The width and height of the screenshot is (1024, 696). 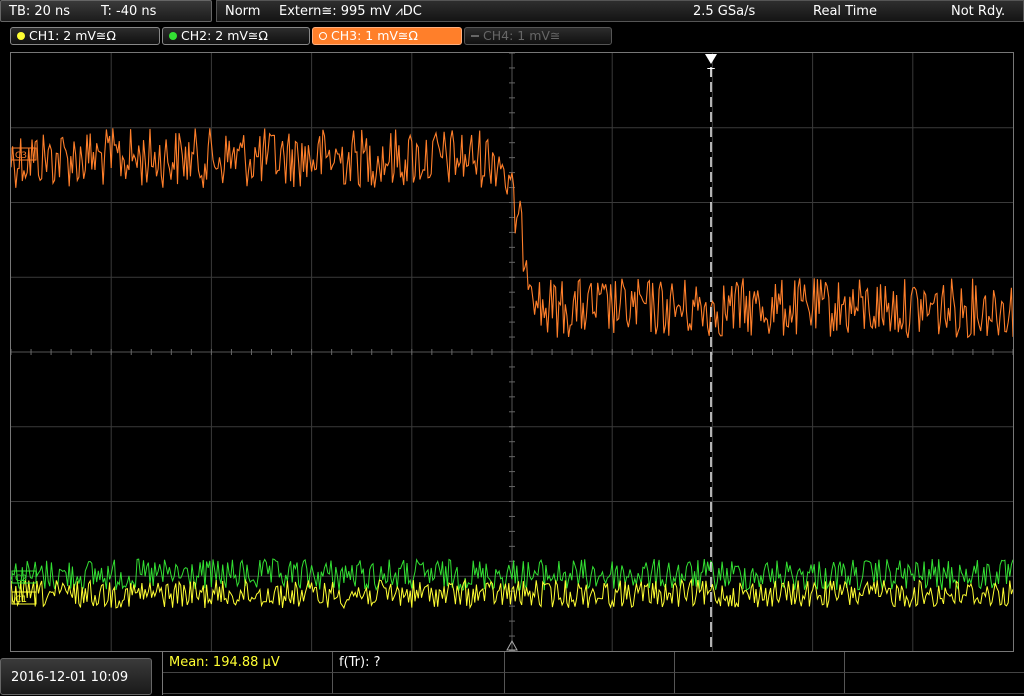 I want to click on ch3-marker-label: C3, so click(x=21, y=156).